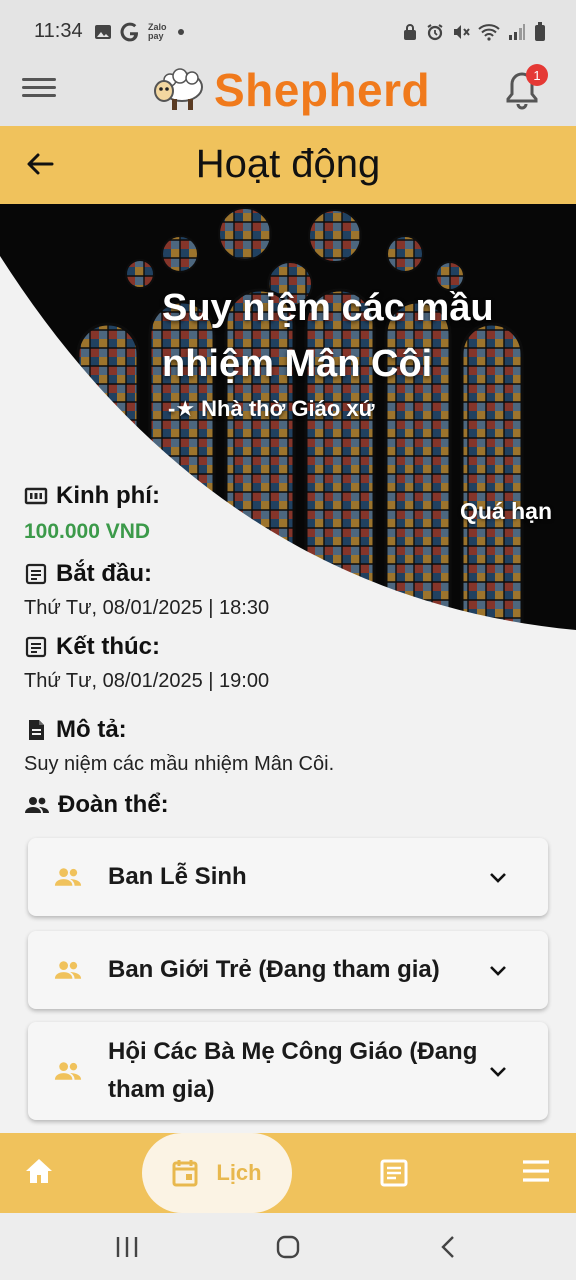  Describe the element at coordinates (489, 32) in the screenshot. I see `wifi-icon` at that location.